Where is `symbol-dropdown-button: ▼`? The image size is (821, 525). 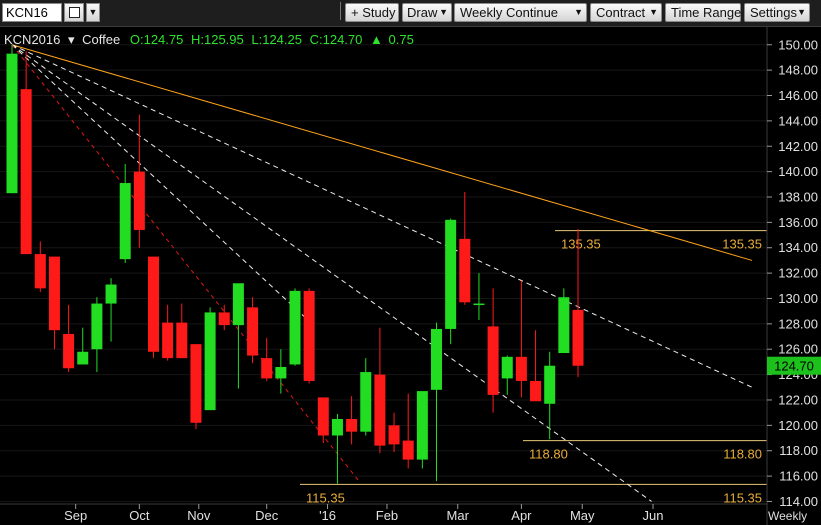 symbol-dropdown-button: ▼ is located at coordinates (93, 12).